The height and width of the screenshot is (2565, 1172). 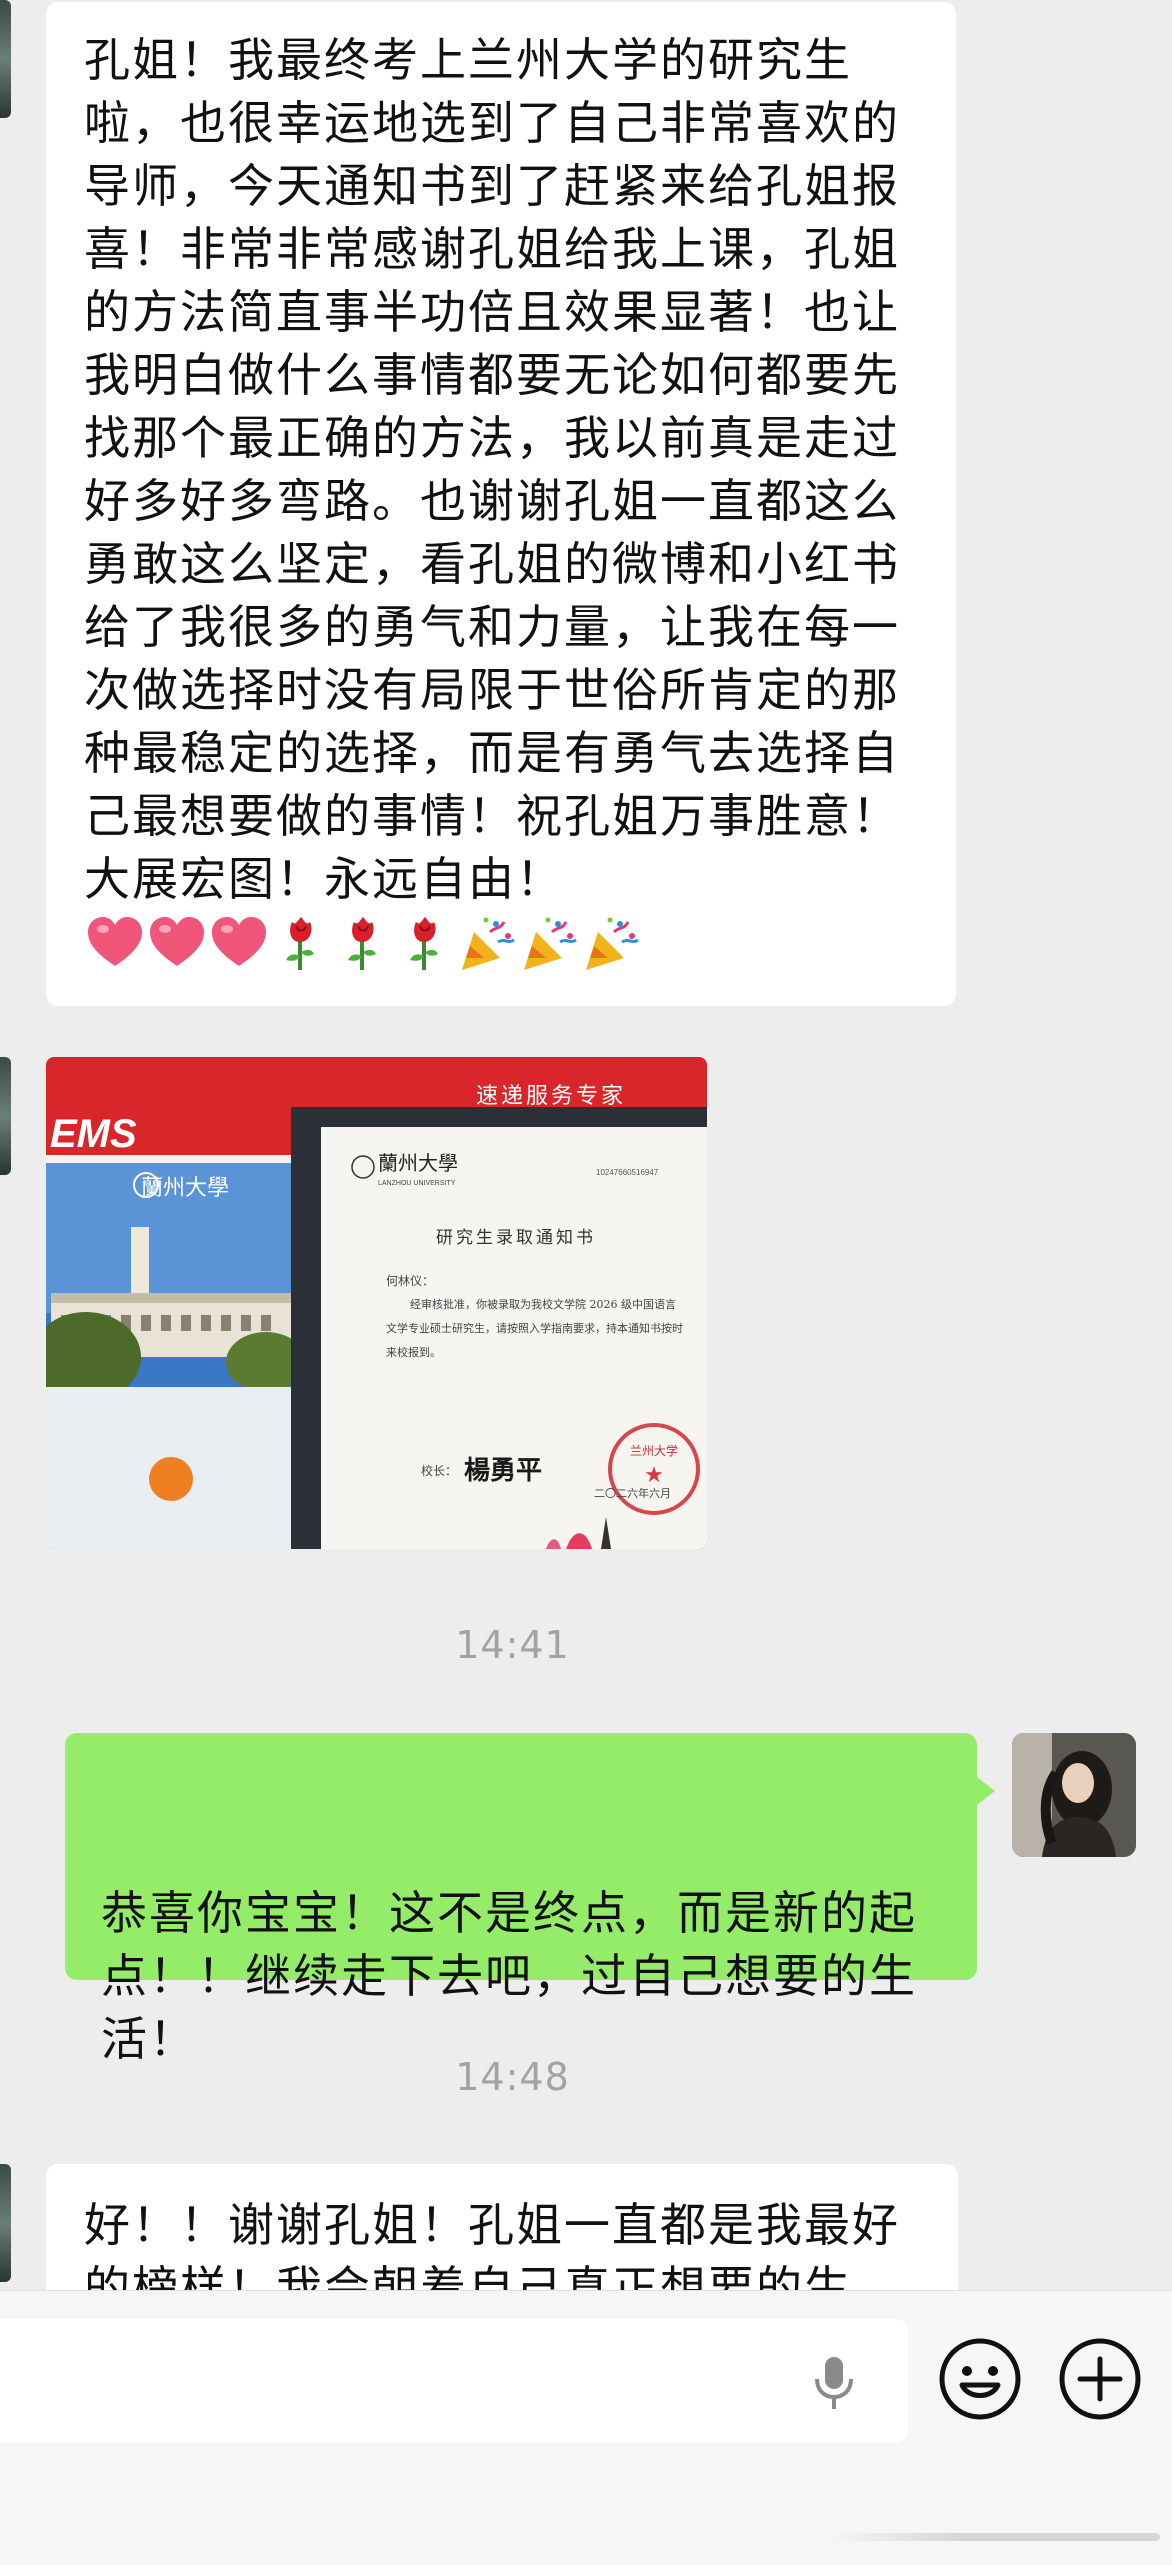 I want to click on message-timestamp: 14:48, so click(x=512, y=2077).